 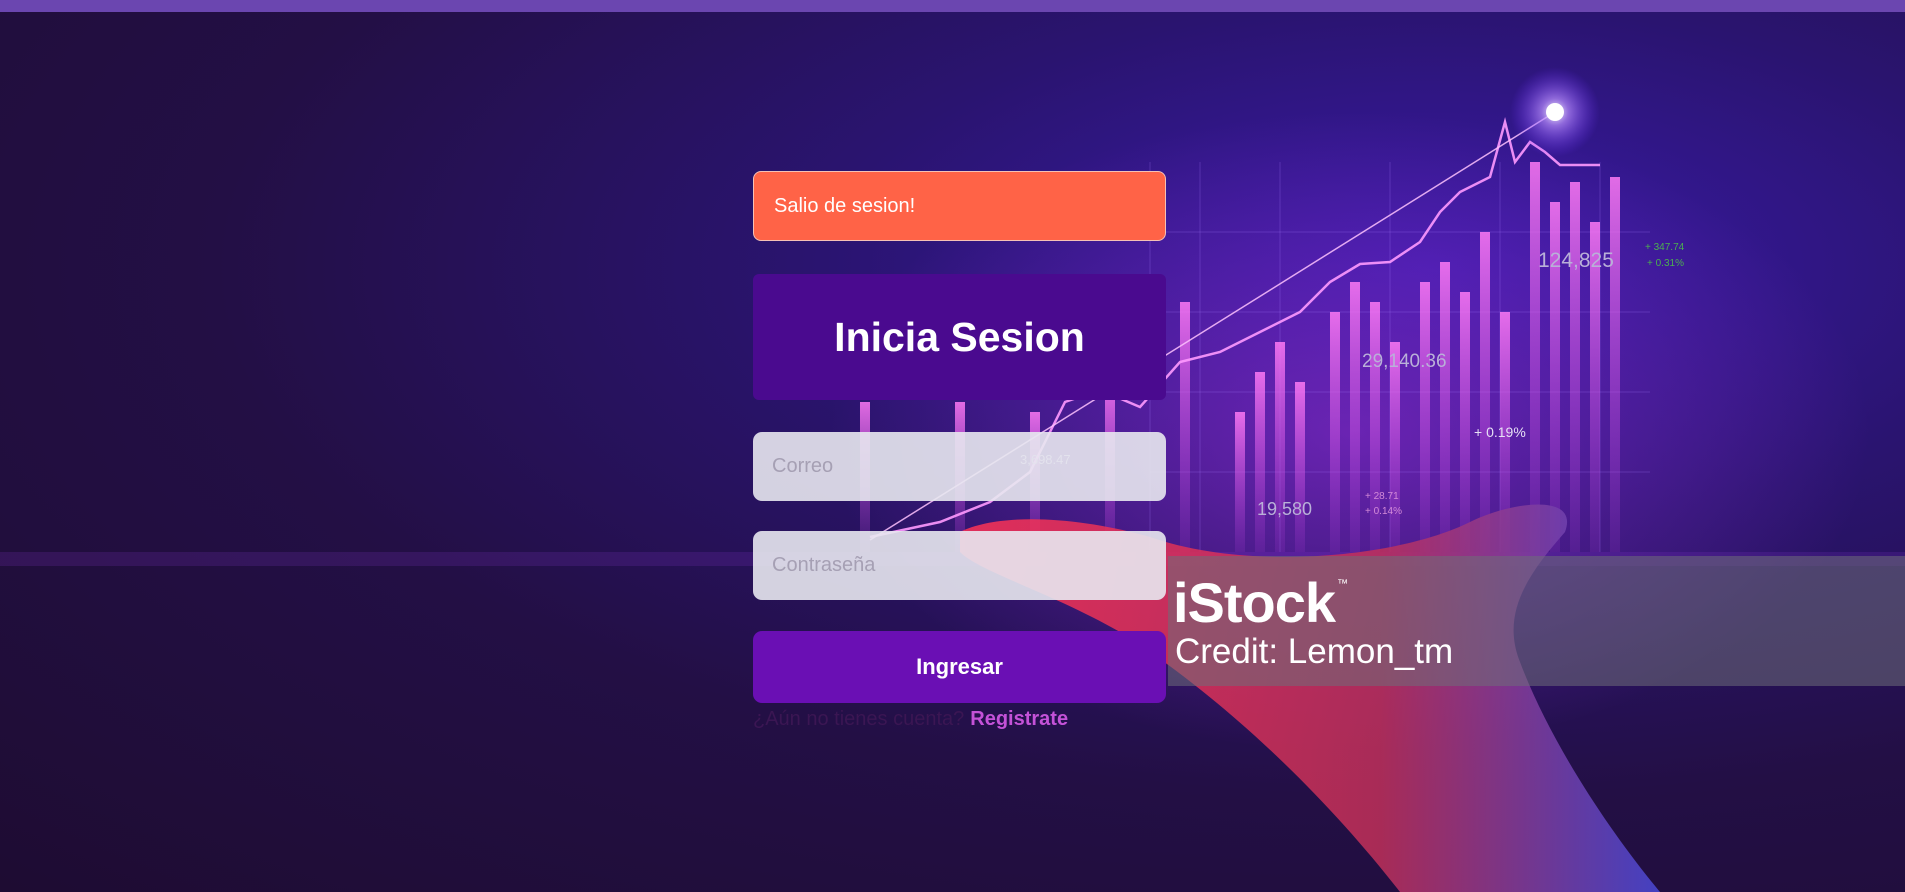 What do you see at coordinates (845, 205) in the screenshot?
I see `alert-message: Salio de sesion!` at bounding box center [845, 205].